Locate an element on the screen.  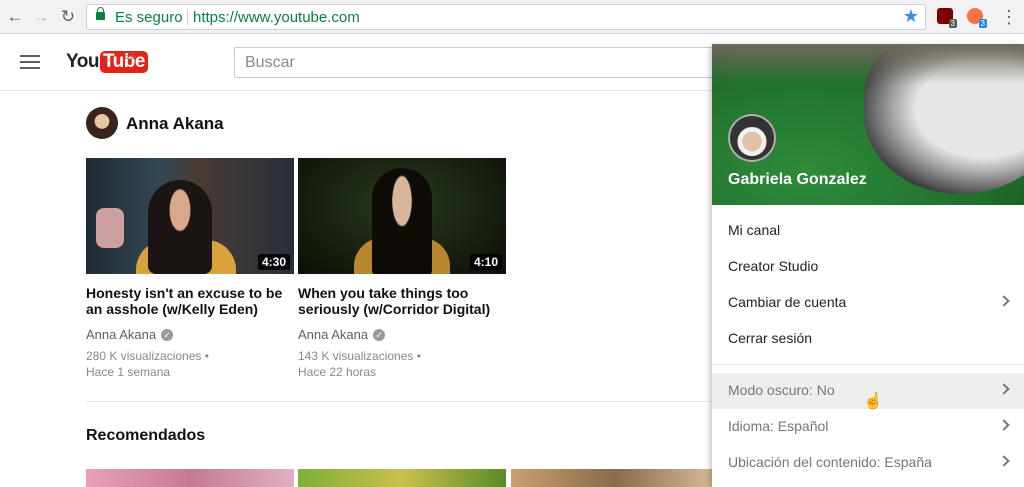
video-meta: 280 K visualizaciones • Hace 1 semana is located at coordinates (190, 364).